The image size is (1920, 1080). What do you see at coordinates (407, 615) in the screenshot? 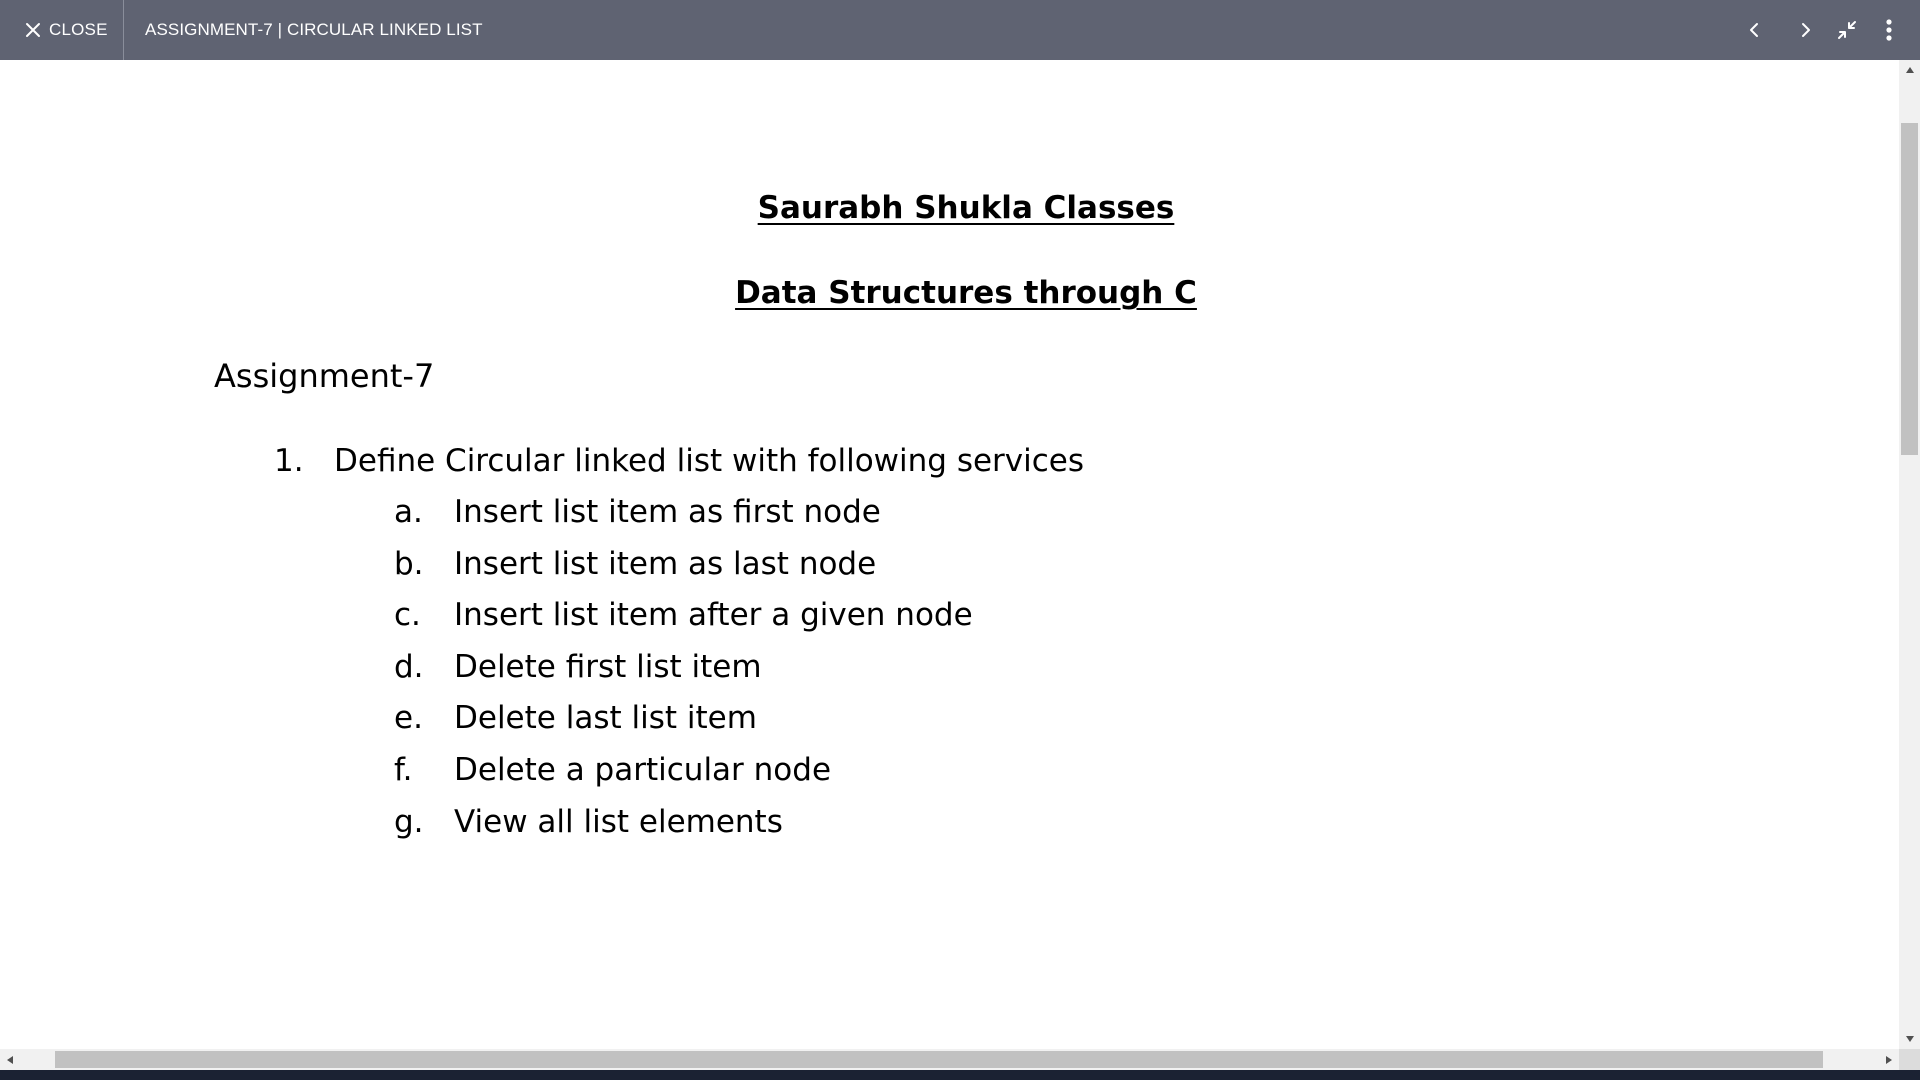
I see `list-item-letter: c.` at bounding box center [407, 615].